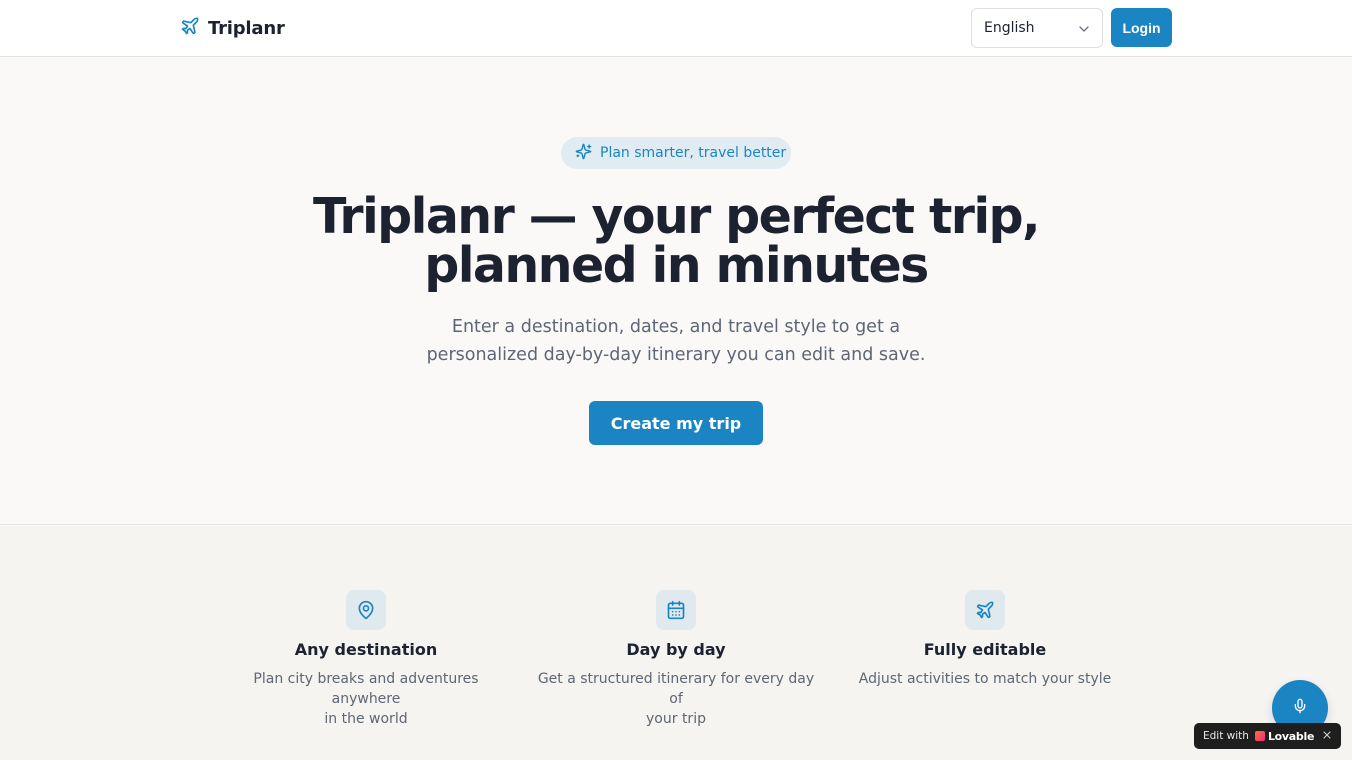 The height and width of the screenshot is (760, 1352). Describe the element at coordinates (366, 719) in the screenshot. I see `feature-description-line-2: in the world` at that location.